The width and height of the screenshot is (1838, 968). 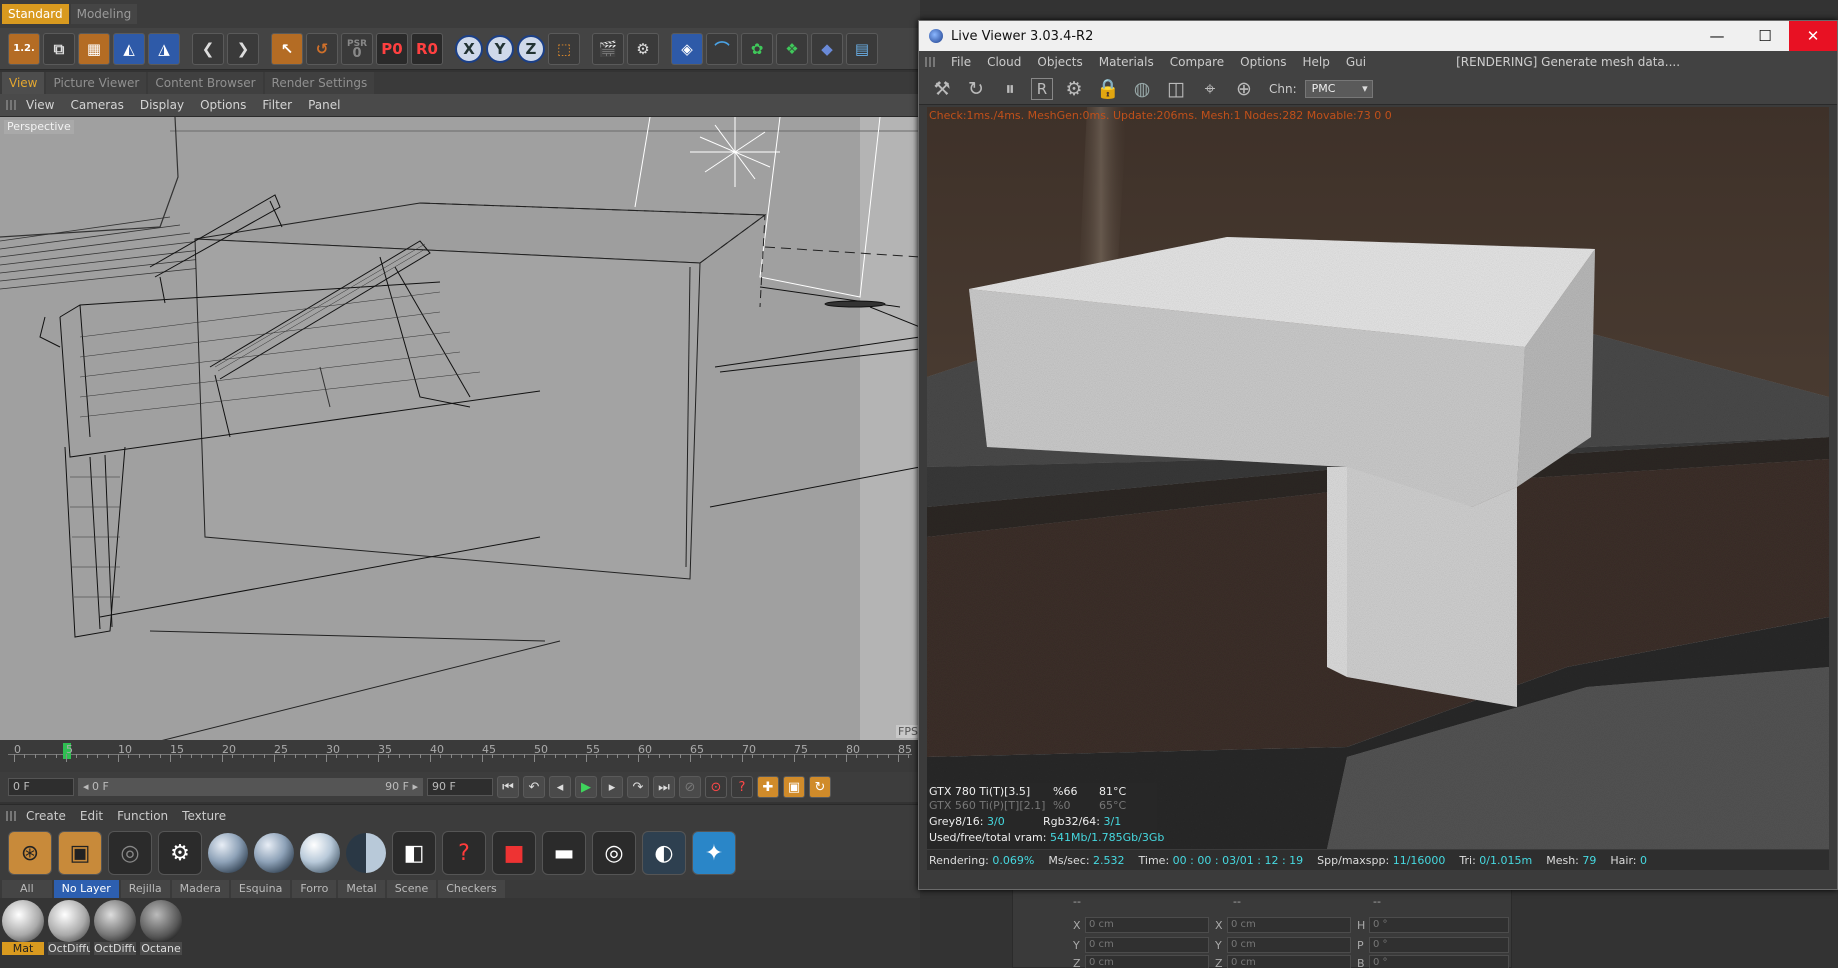 What do you see at coordinates (534, 787) in the screenshot?
I see `prev-key-icon: ↶` at bounding box center [534, 787].